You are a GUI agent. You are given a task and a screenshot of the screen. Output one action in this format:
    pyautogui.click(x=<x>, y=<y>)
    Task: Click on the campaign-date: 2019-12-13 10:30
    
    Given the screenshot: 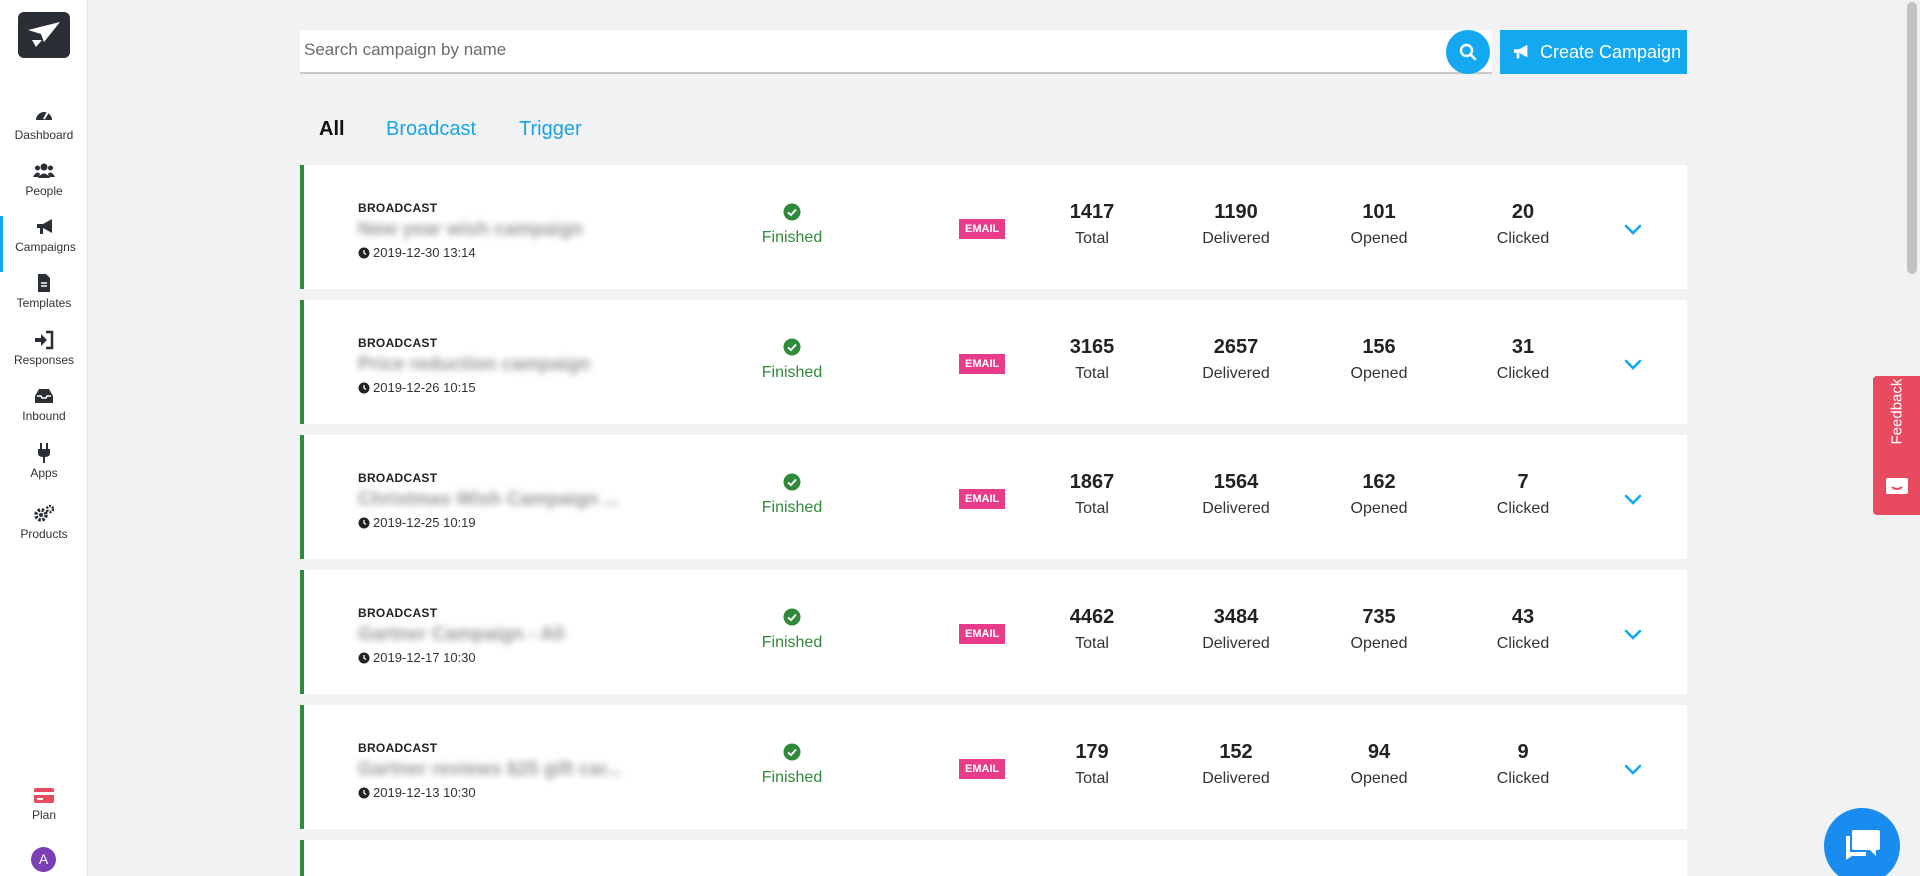 What is the action you would take?
    pyautogui.click(x=417, y=792)
    